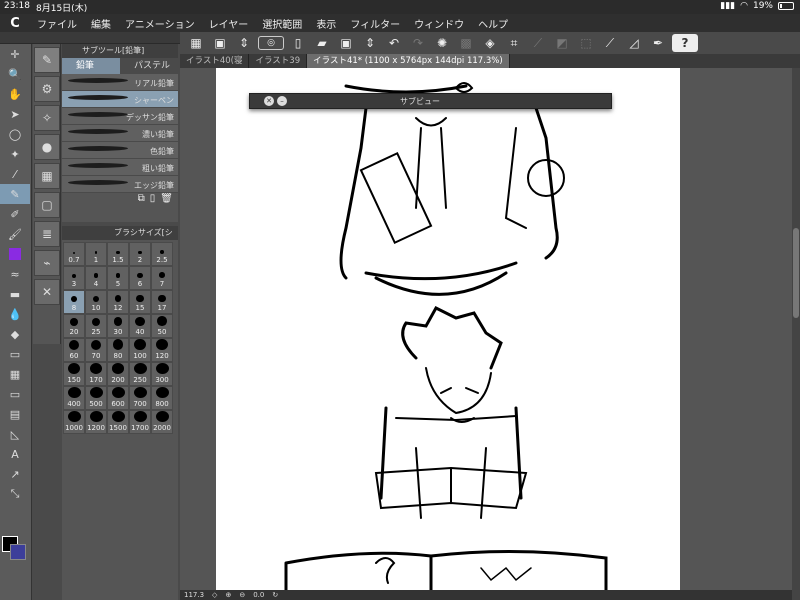 The height and width of the screenshot is (600, 800). What do you see at coordinates (408, 61) in the screenshot?
I see `doc-tab-3: イラスト41* (1100 x 5764px 144dpi 117.3%)` at bounding box center [408, 61].